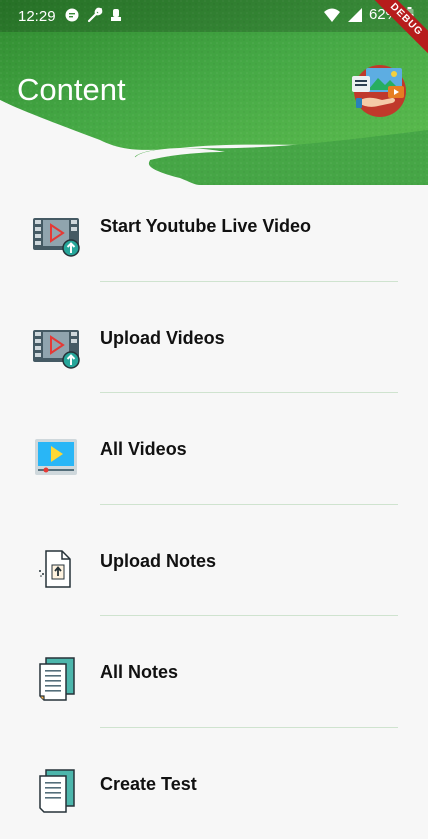  Describe the element at coordinates (56, 569) in the screenshot. I see `file-upload-icon` at that location.